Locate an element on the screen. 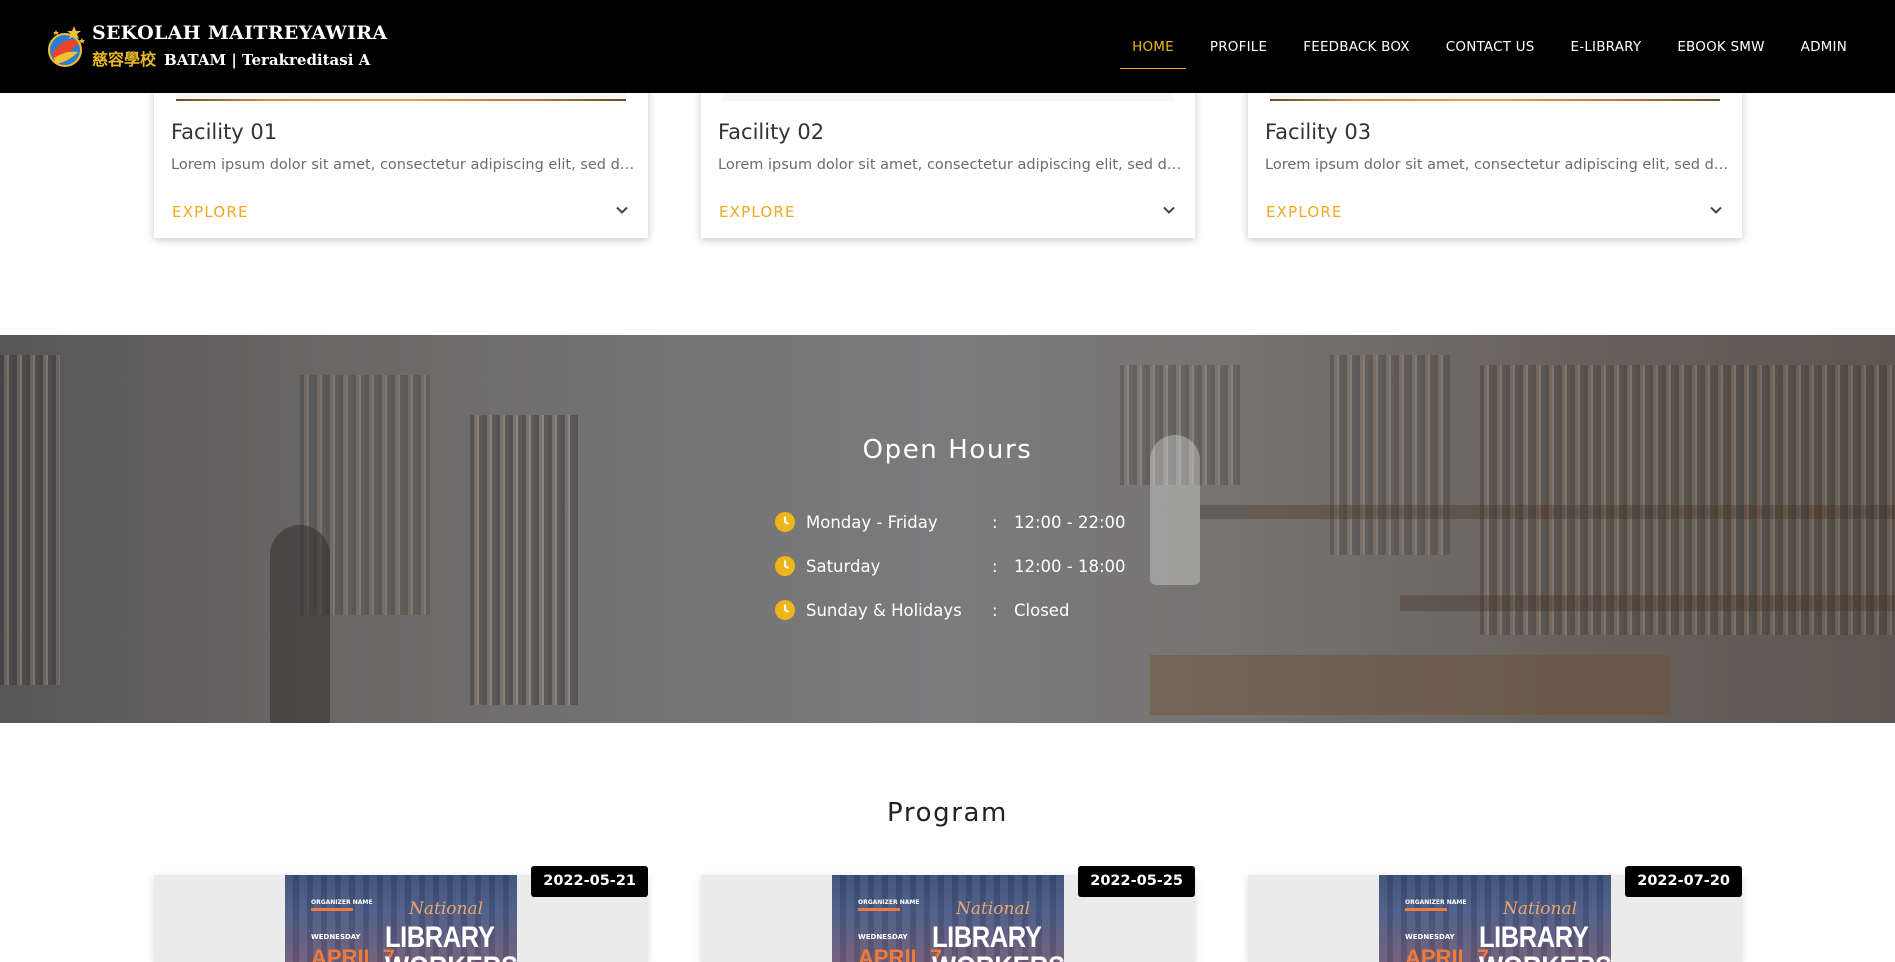 The image size is (1895, 962). program-date-badge: 2022-07-20 is located at coordinates (1683, 881).